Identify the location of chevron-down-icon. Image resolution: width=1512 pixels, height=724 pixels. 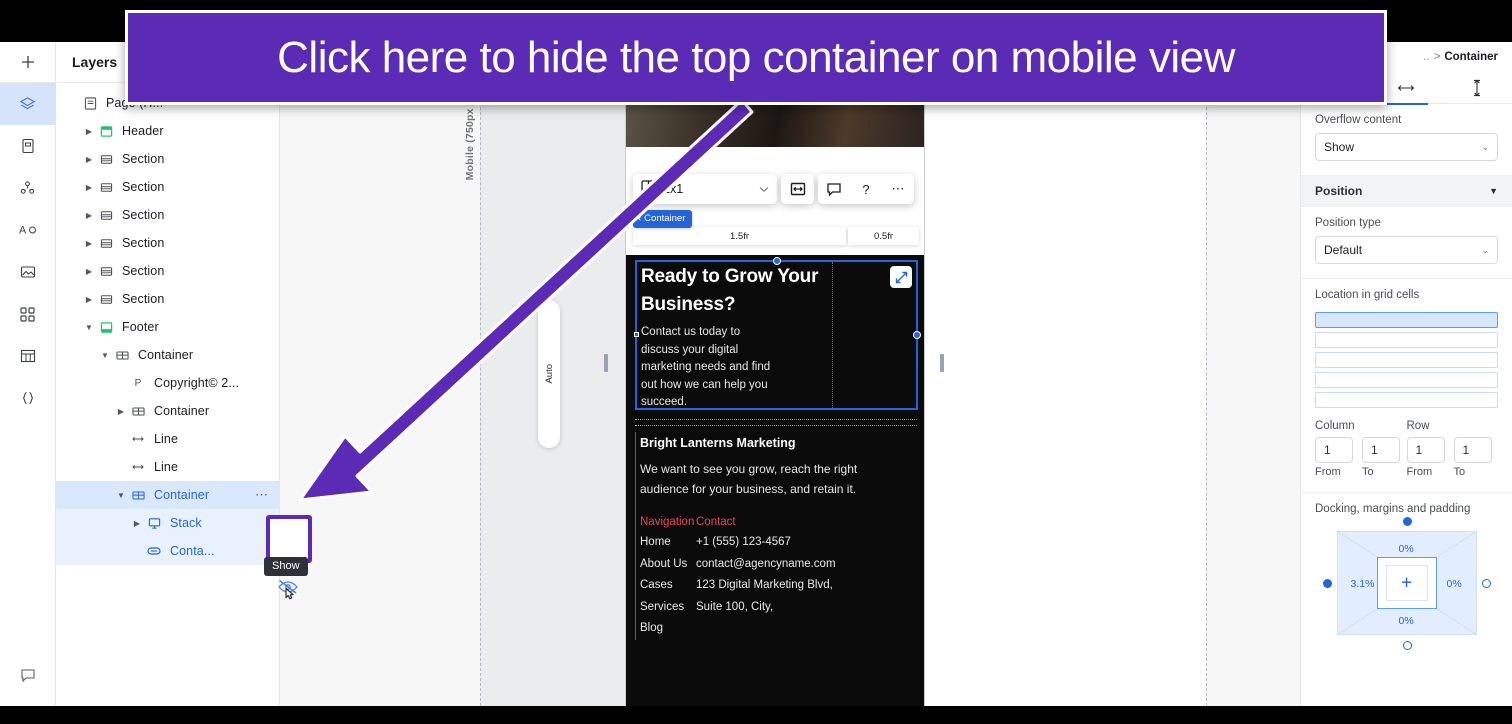
(764, 189).